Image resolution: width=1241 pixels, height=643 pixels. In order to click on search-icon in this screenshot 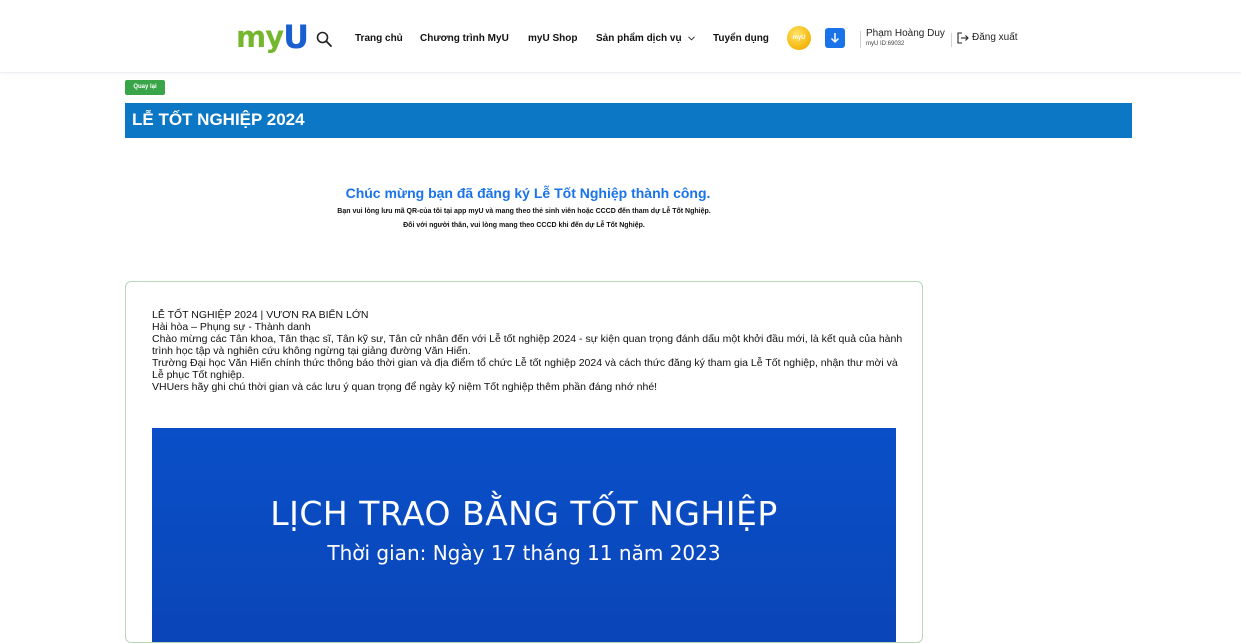, I will do `click(324, 39)`.